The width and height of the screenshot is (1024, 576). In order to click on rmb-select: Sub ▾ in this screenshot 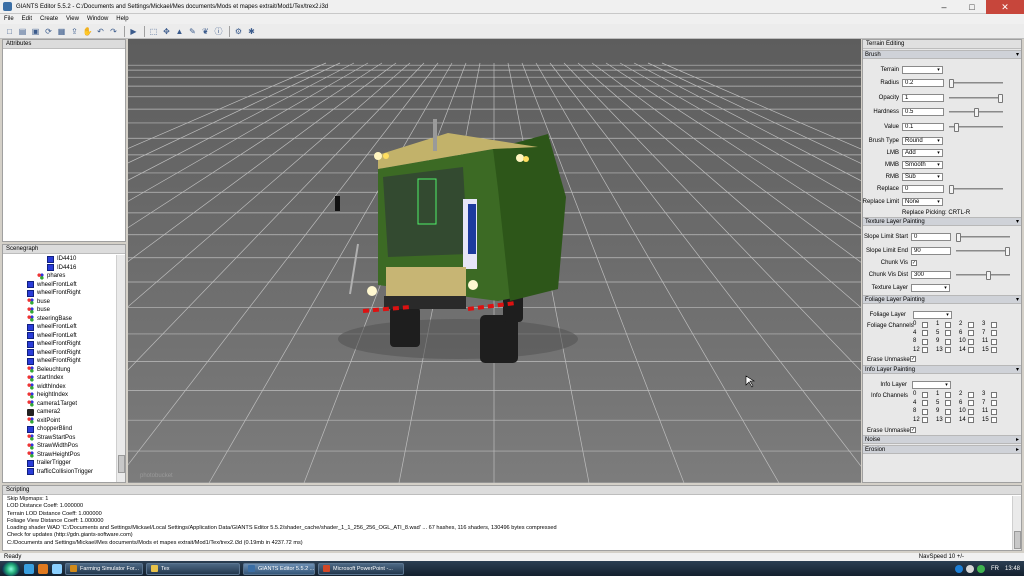, I will do `click(922, 177)`.